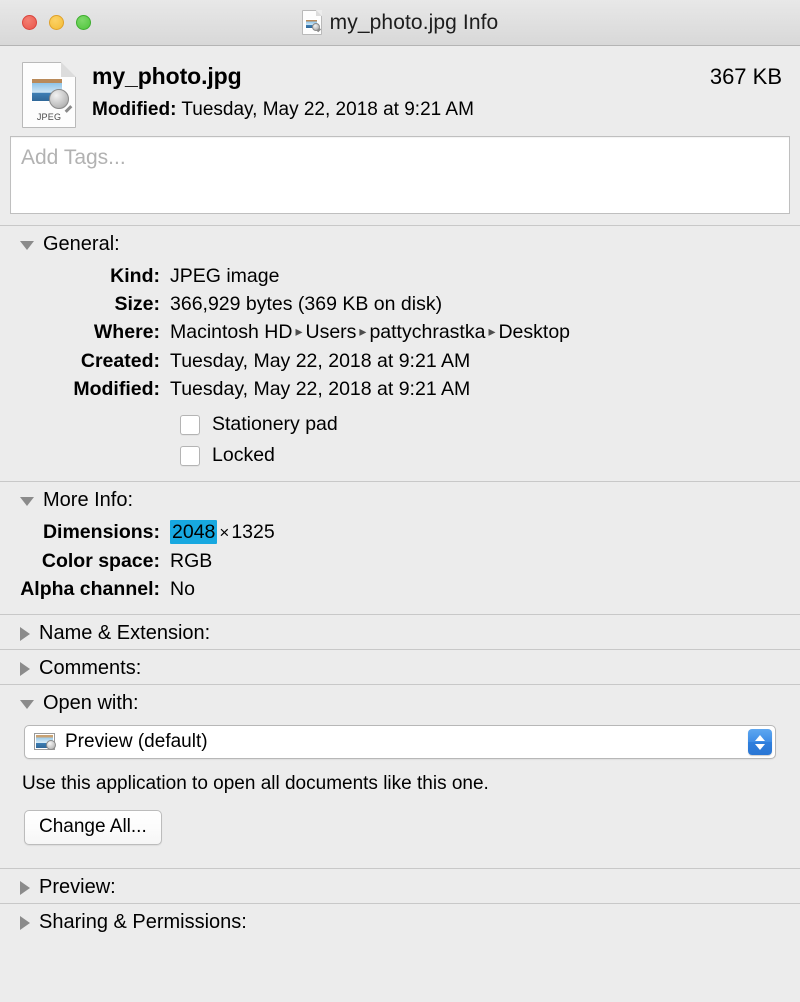 This screenshot has height=1002, width=800. Describe the element at coordinates (90, 668) in the screenshot. I see `section-label-comments: Comments:` at that location.